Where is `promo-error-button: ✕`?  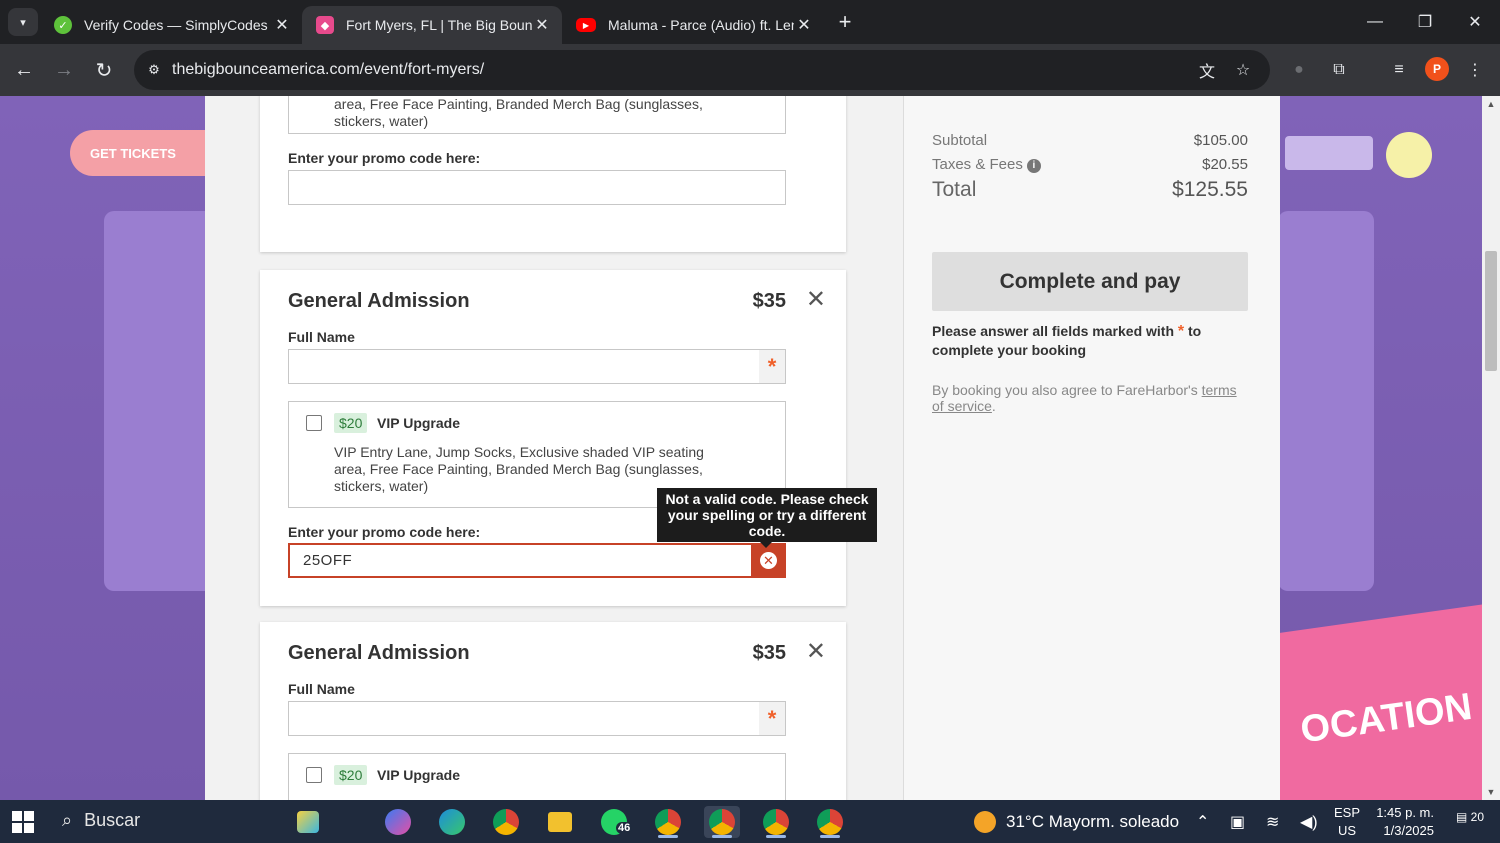
promo-error-button: ✕ is located at coordinates (768, 560).